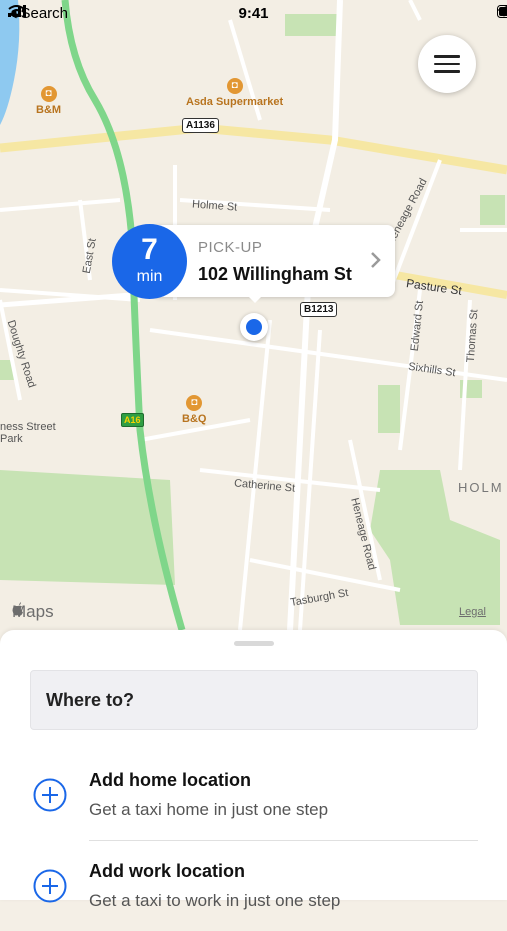 This screenshot has height=931, width=507. What do you see at coordinates (214, 901) in the screenshot?
I see `row-subtitle: Get a taxi to work in just one step` at bounding box center [214, 901].